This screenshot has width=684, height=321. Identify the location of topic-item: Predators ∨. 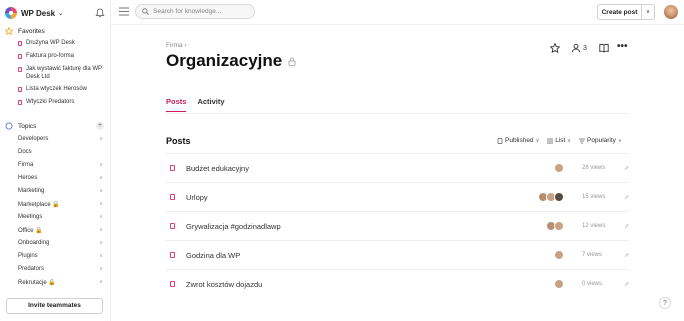
(60, 269).